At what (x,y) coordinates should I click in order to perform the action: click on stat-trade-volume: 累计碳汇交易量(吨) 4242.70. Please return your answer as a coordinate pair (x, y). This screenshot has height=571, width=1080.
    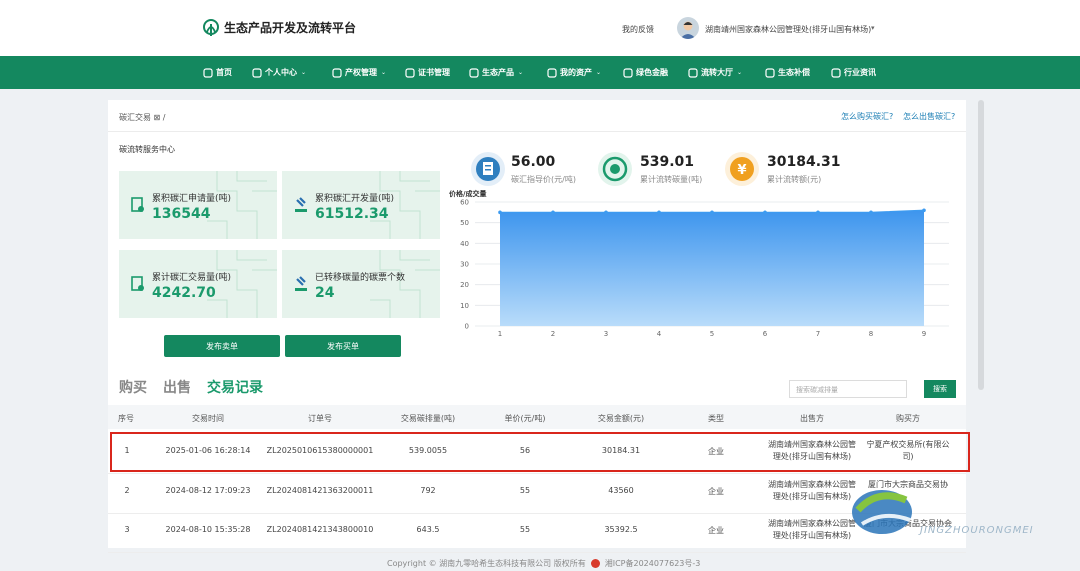
    Looking at the image, I should click on (198, 284).